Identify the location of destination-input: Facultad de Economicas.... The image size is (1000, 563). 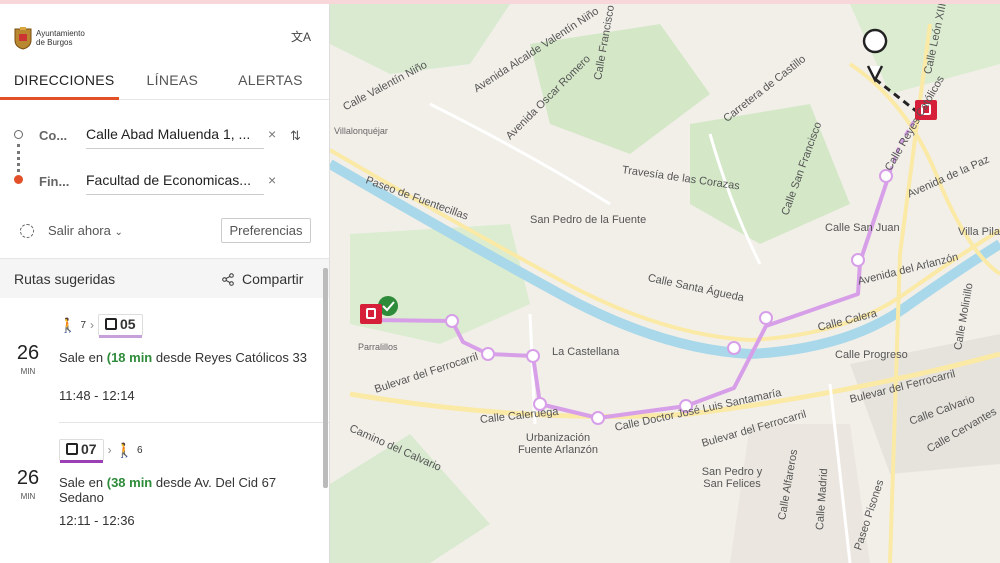
(175, 183).